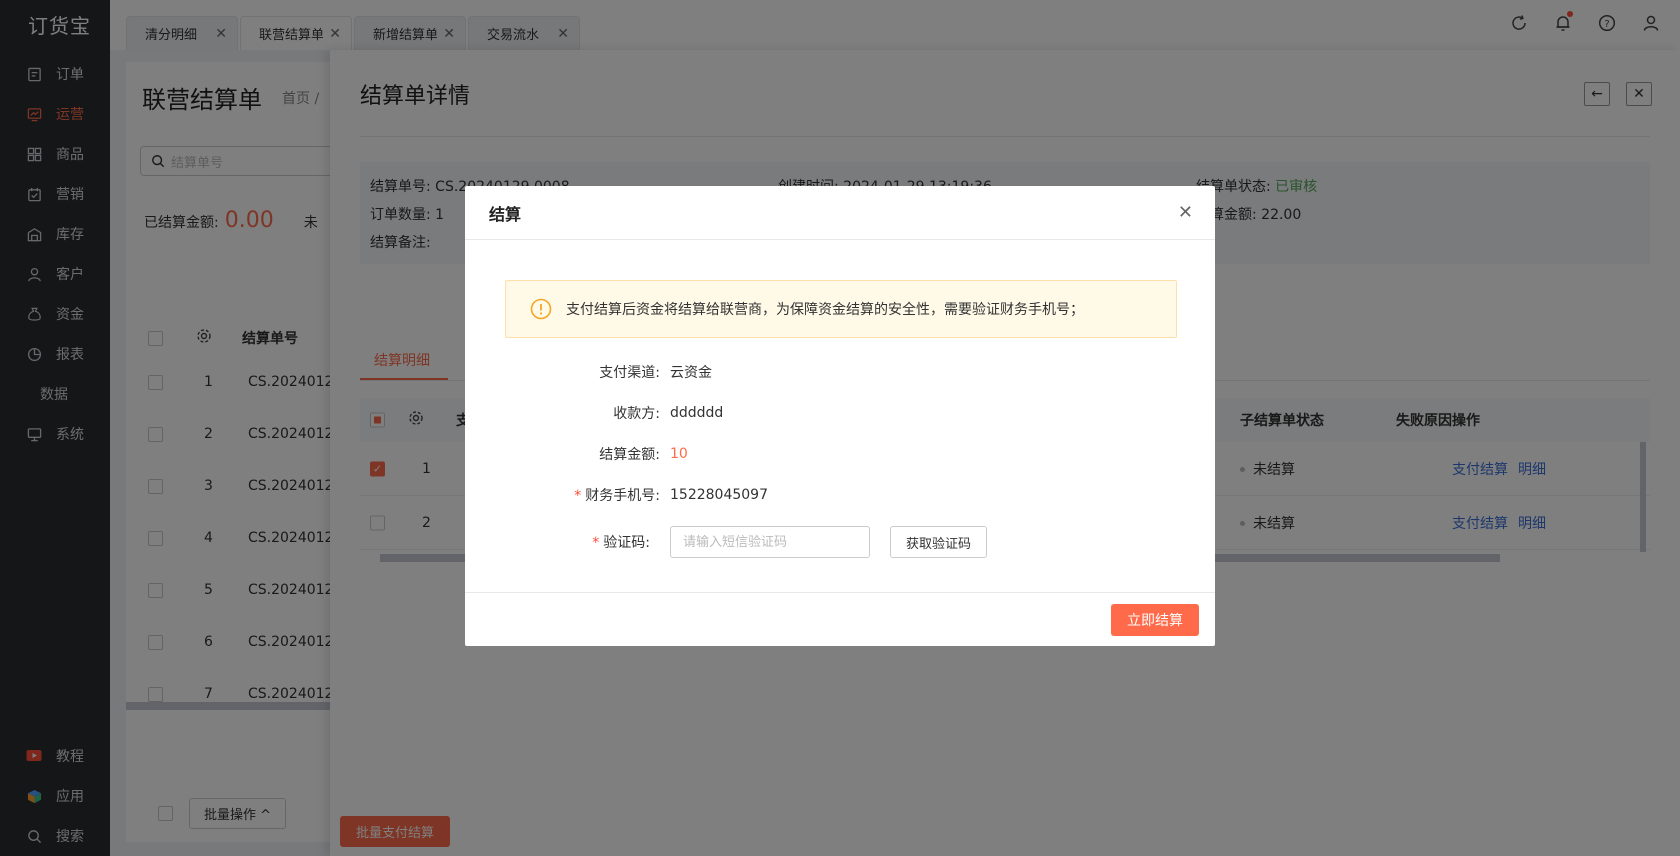  Describe the element at coordinates (629, 455) in the screenshot. I see `field-label: 结算金额:` at that location.